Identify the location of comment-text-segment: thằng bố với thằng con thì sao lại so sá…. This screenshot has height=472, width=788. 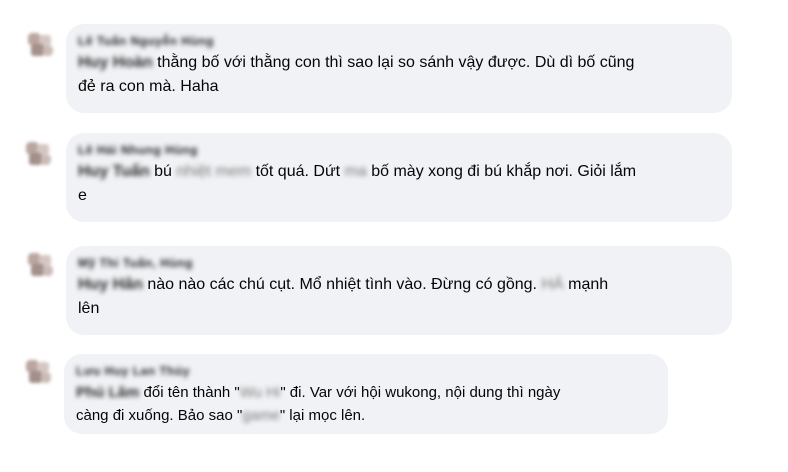
(396, 62).